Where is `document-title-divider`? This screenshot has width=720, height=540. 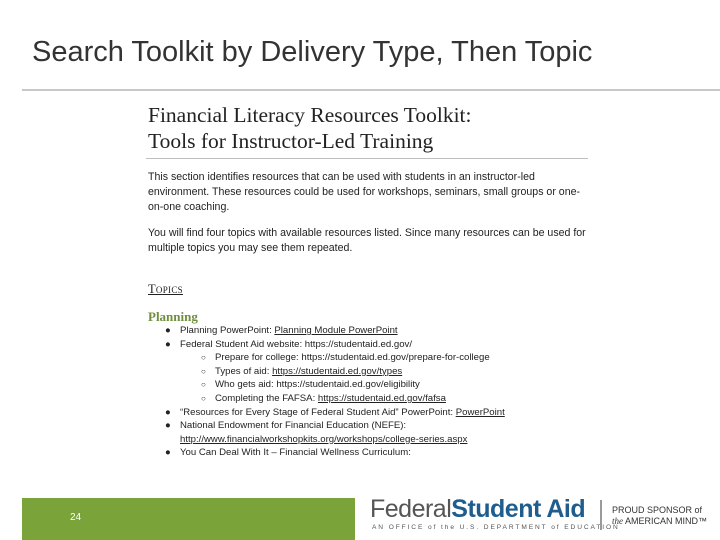 document-title-divider is located at coordinates (367, 158).